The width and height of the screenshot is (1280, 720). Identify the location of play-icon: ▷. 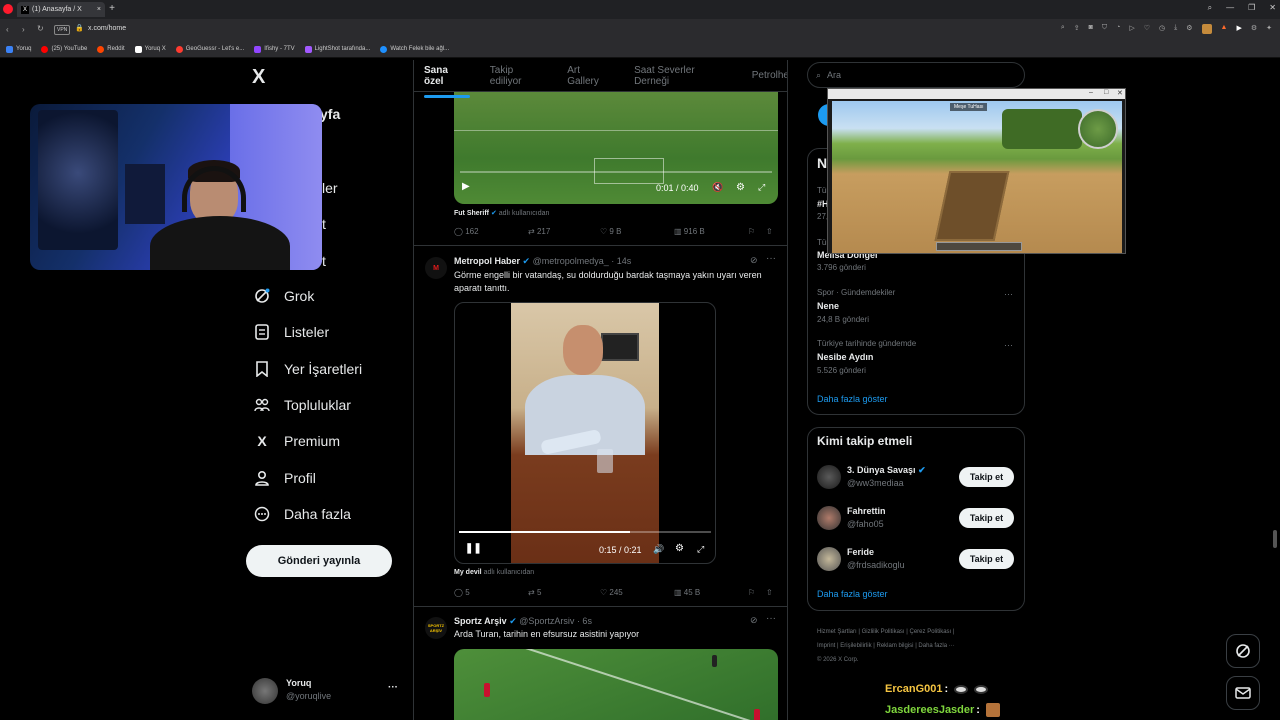
(1131, 29).